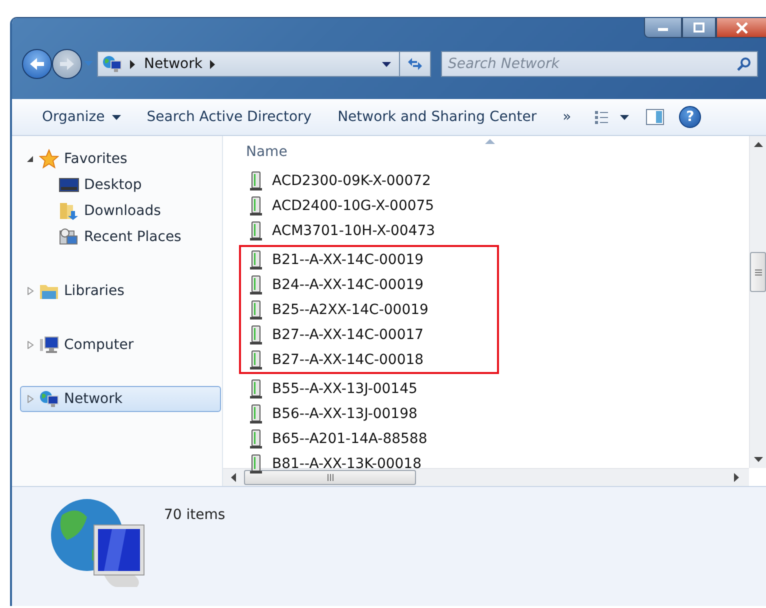 This screenshot has height=608, width=766. I want to click on refresh-button, so click(415, 64).